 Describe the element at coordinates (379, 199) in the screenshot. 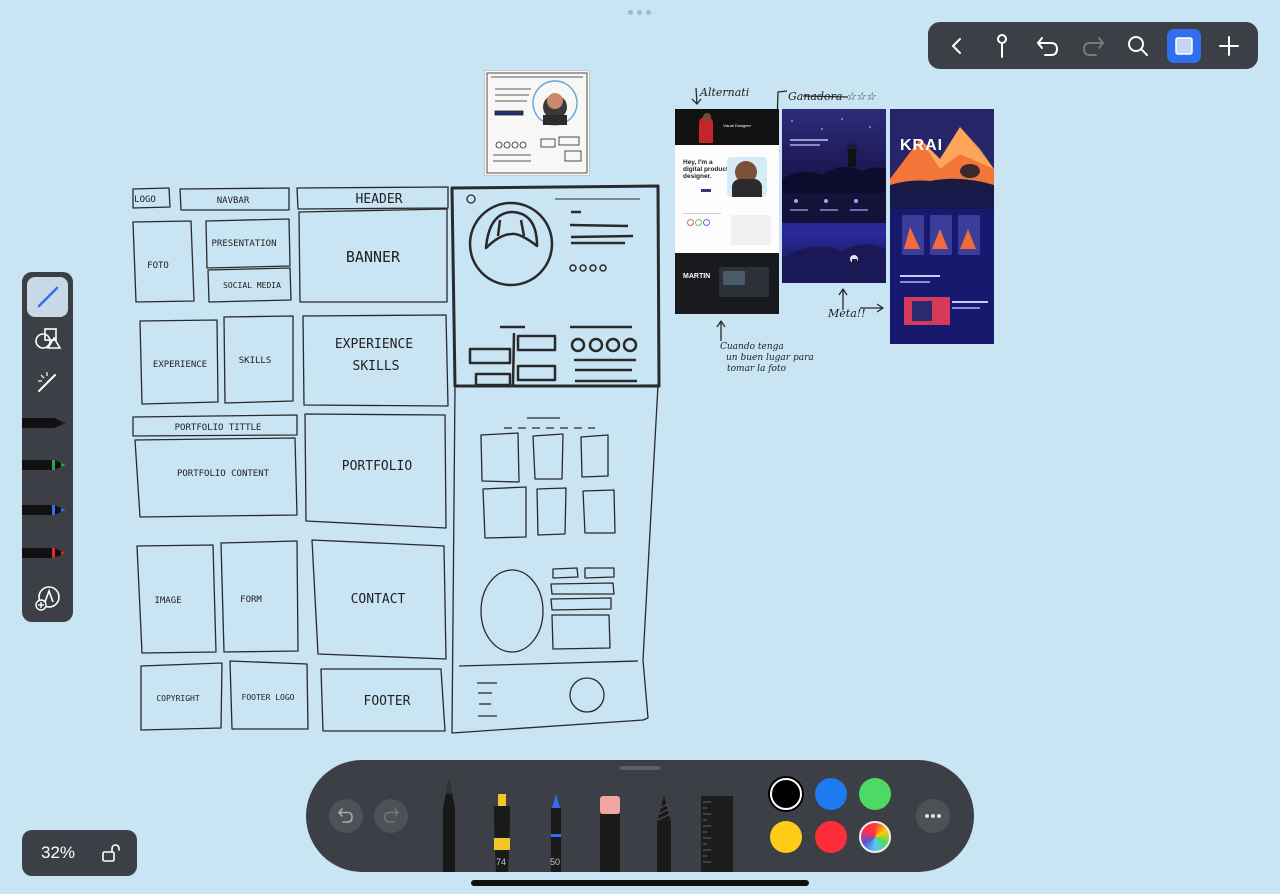

I see `wf-header-label: HEADER` at that location.